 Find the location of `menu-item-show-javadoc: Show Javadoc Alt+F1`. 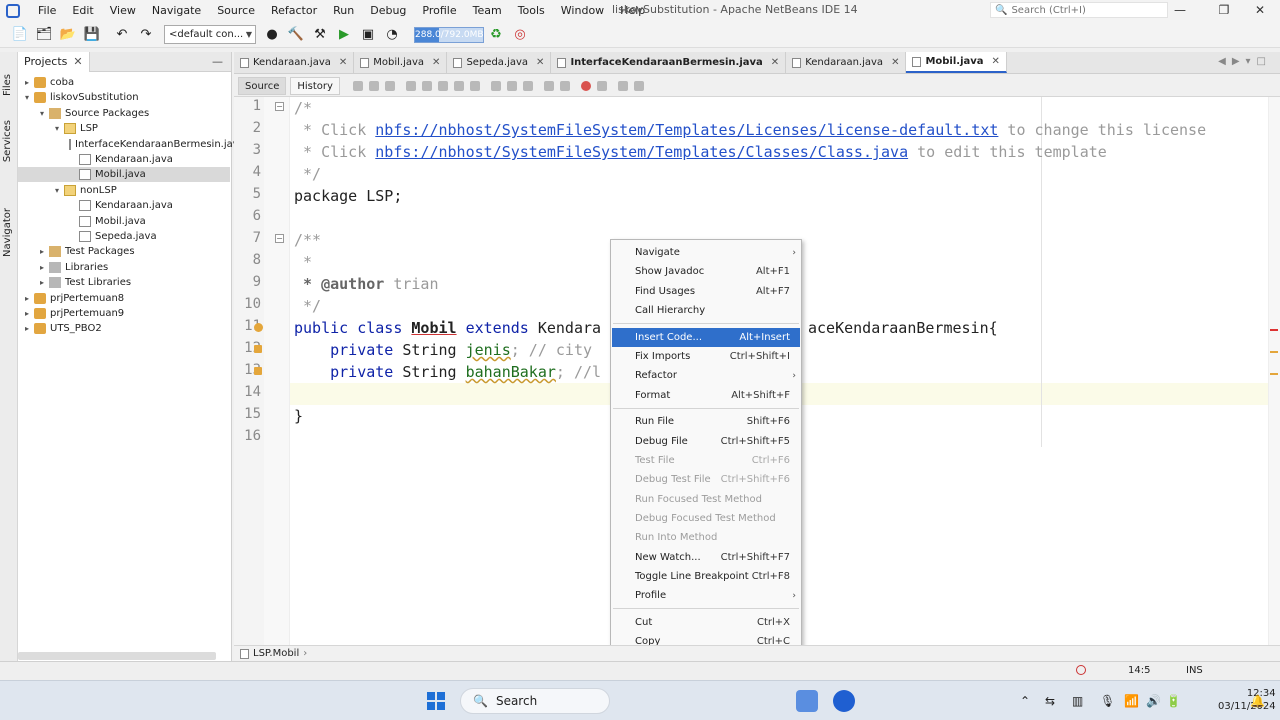

menu-item-show-javadoc: Show Javadoc Alt+F1 is located at coordinates (706, 271).